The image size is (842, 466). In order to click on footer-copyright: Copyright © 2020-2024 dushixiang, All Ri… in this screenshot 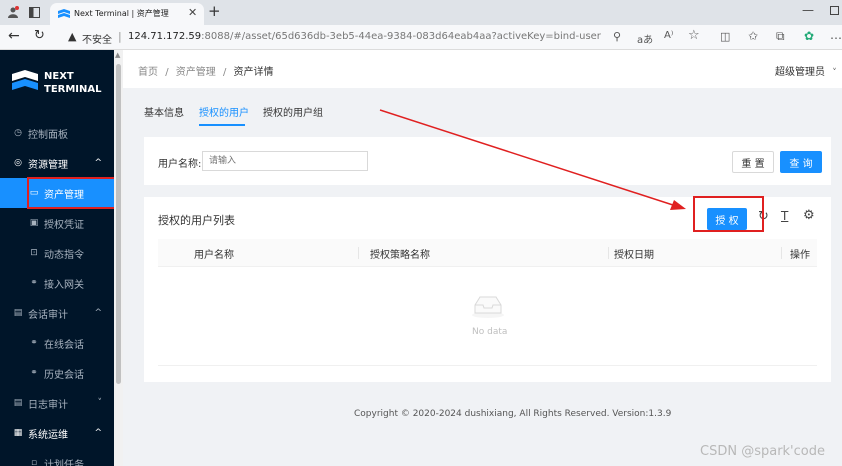, I will do `click(513, 414)`.